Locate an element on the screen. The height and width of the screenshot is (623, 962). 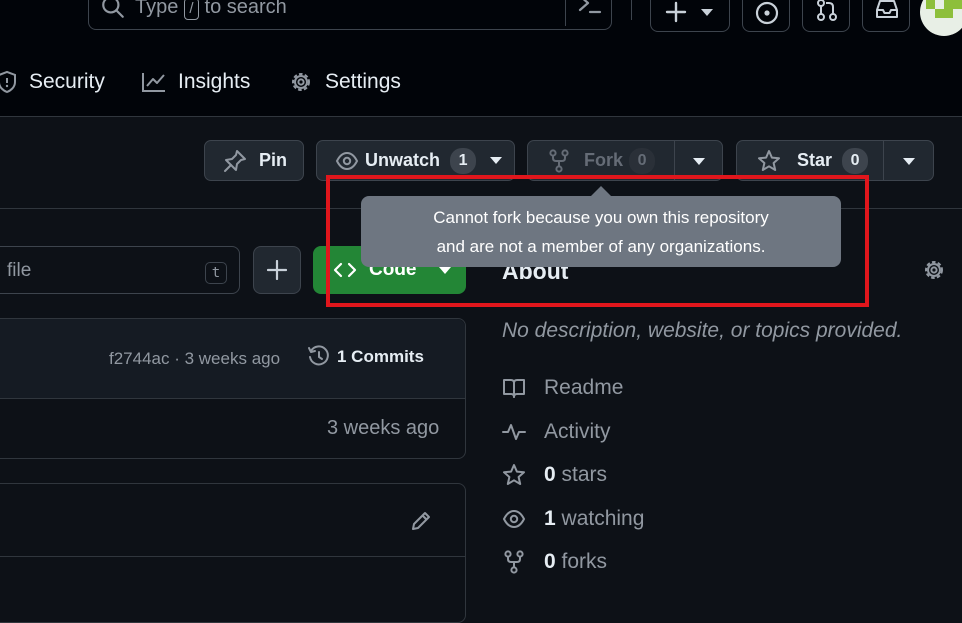
command-palette-icon is located at coordinates (590, 8).